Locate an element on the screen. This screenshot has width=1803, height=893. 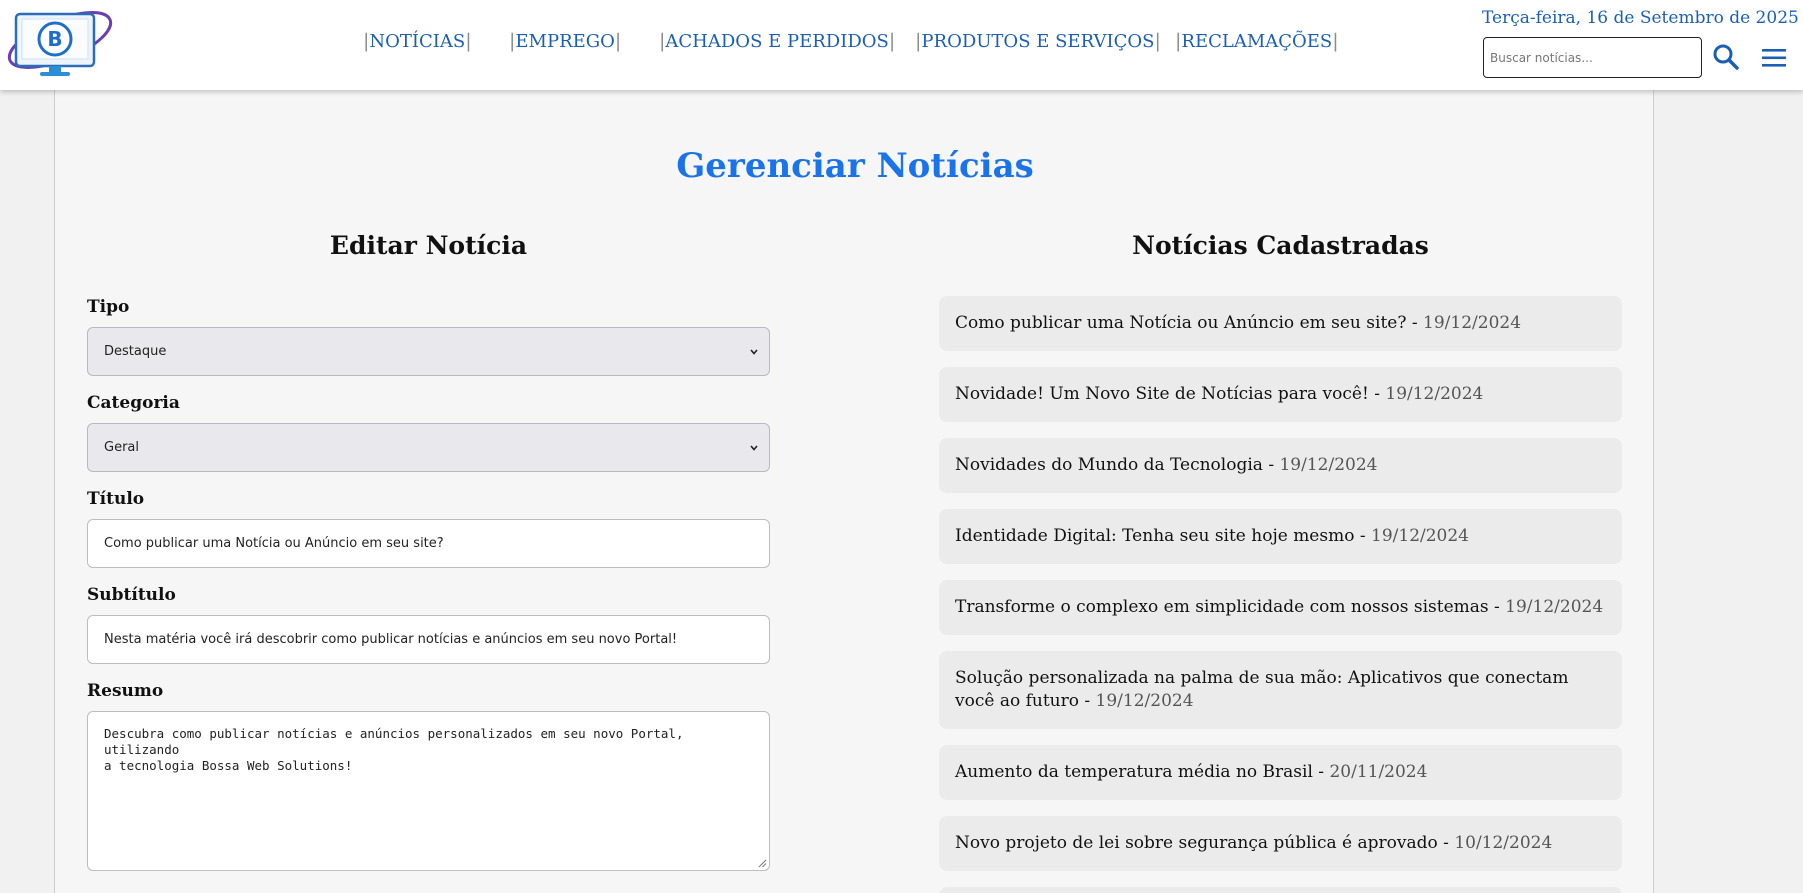
logo-letter: B is located at coordinates (54, 39).